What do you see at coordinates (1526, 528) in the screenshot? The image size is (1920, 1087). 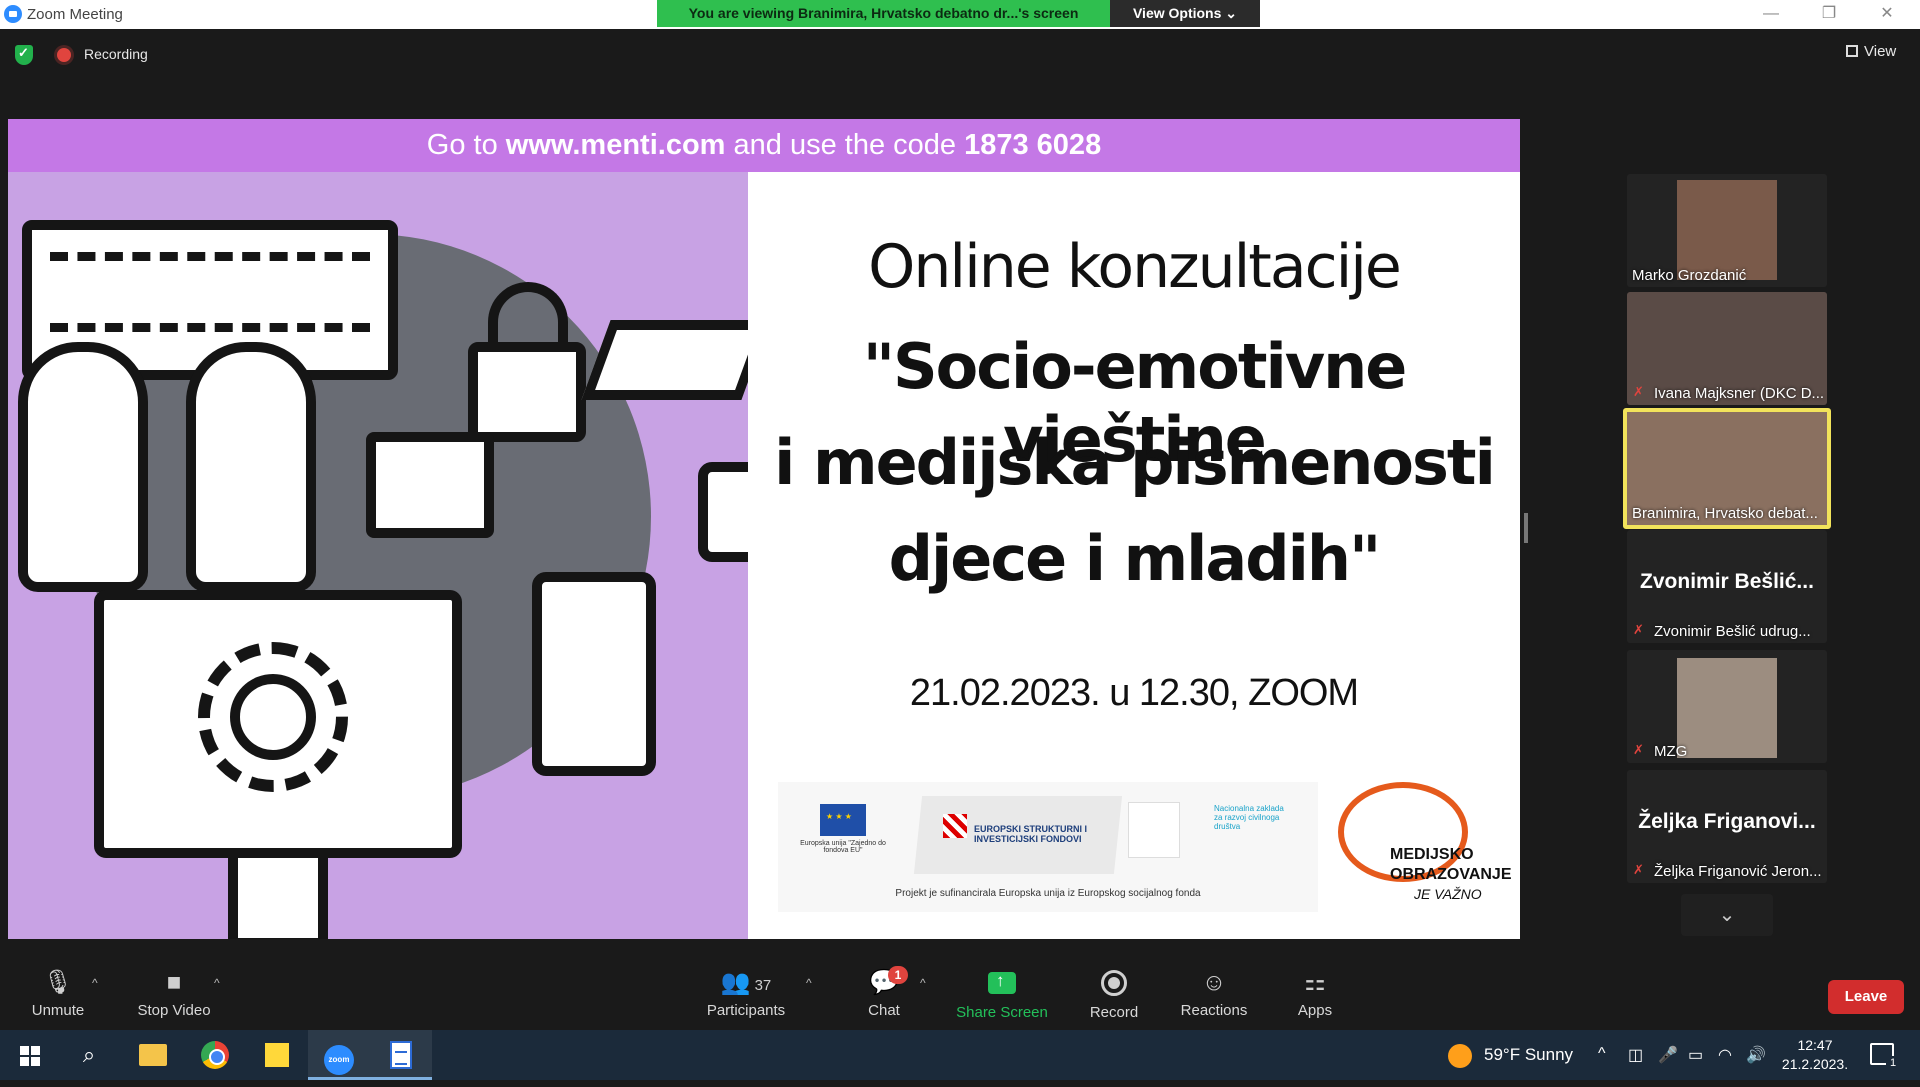 I see `gallery-resize-handle` at bounding box center [1526, 528].